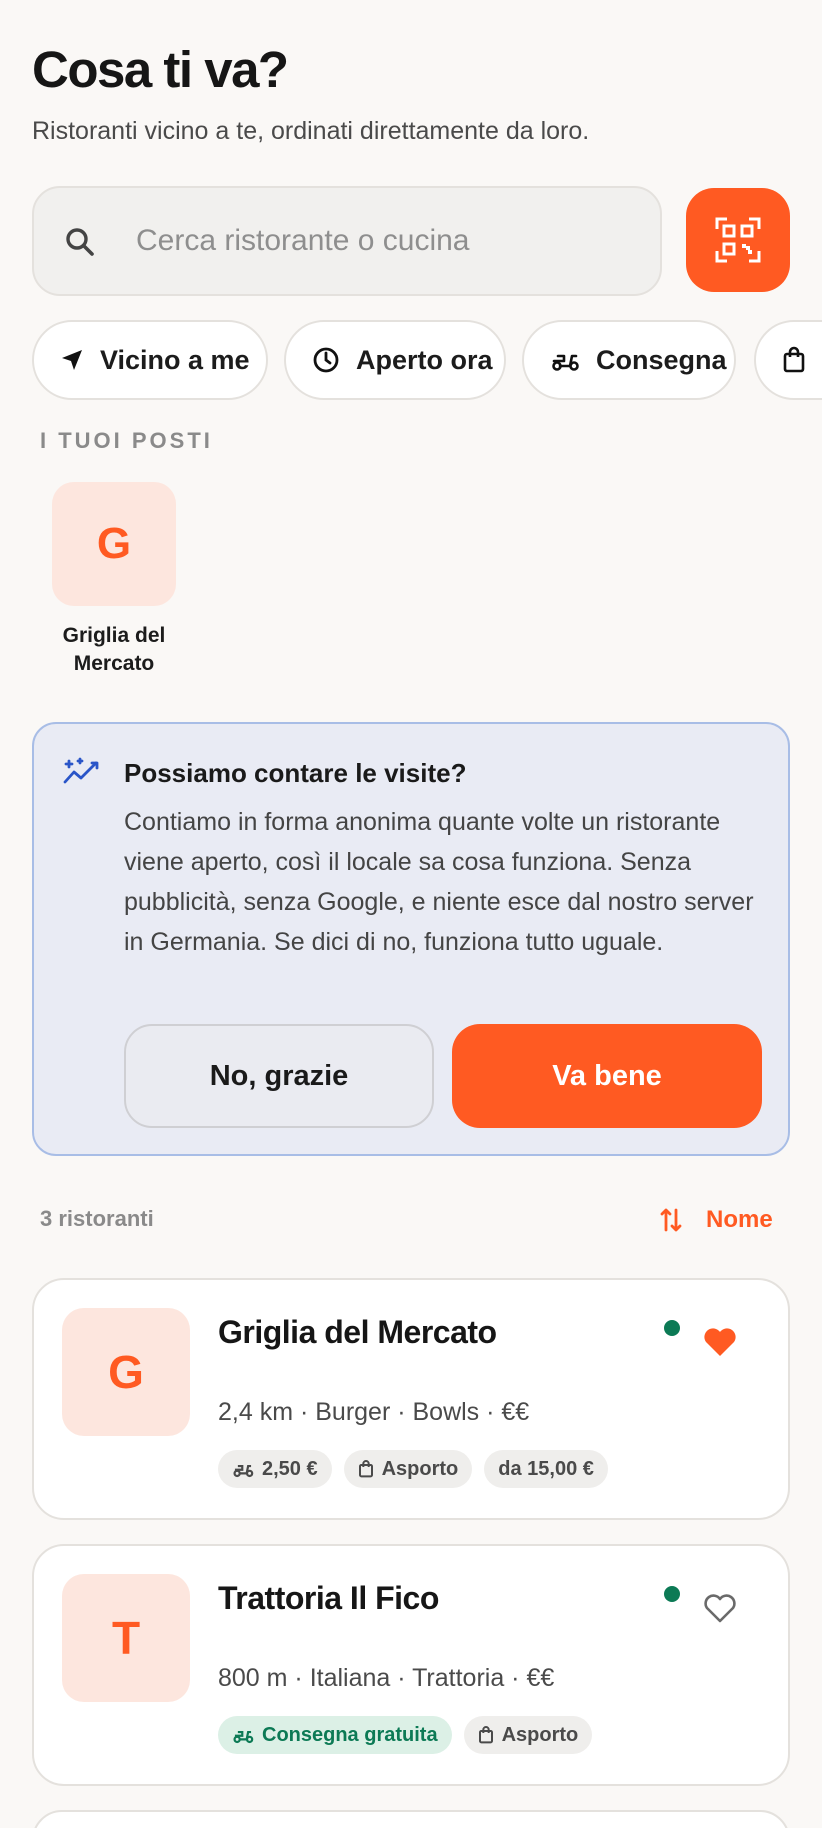 This screenshot has width=822, height=1828. I want to click on free-delivery-tag: Consegna gratuita, so click(335, 1735).